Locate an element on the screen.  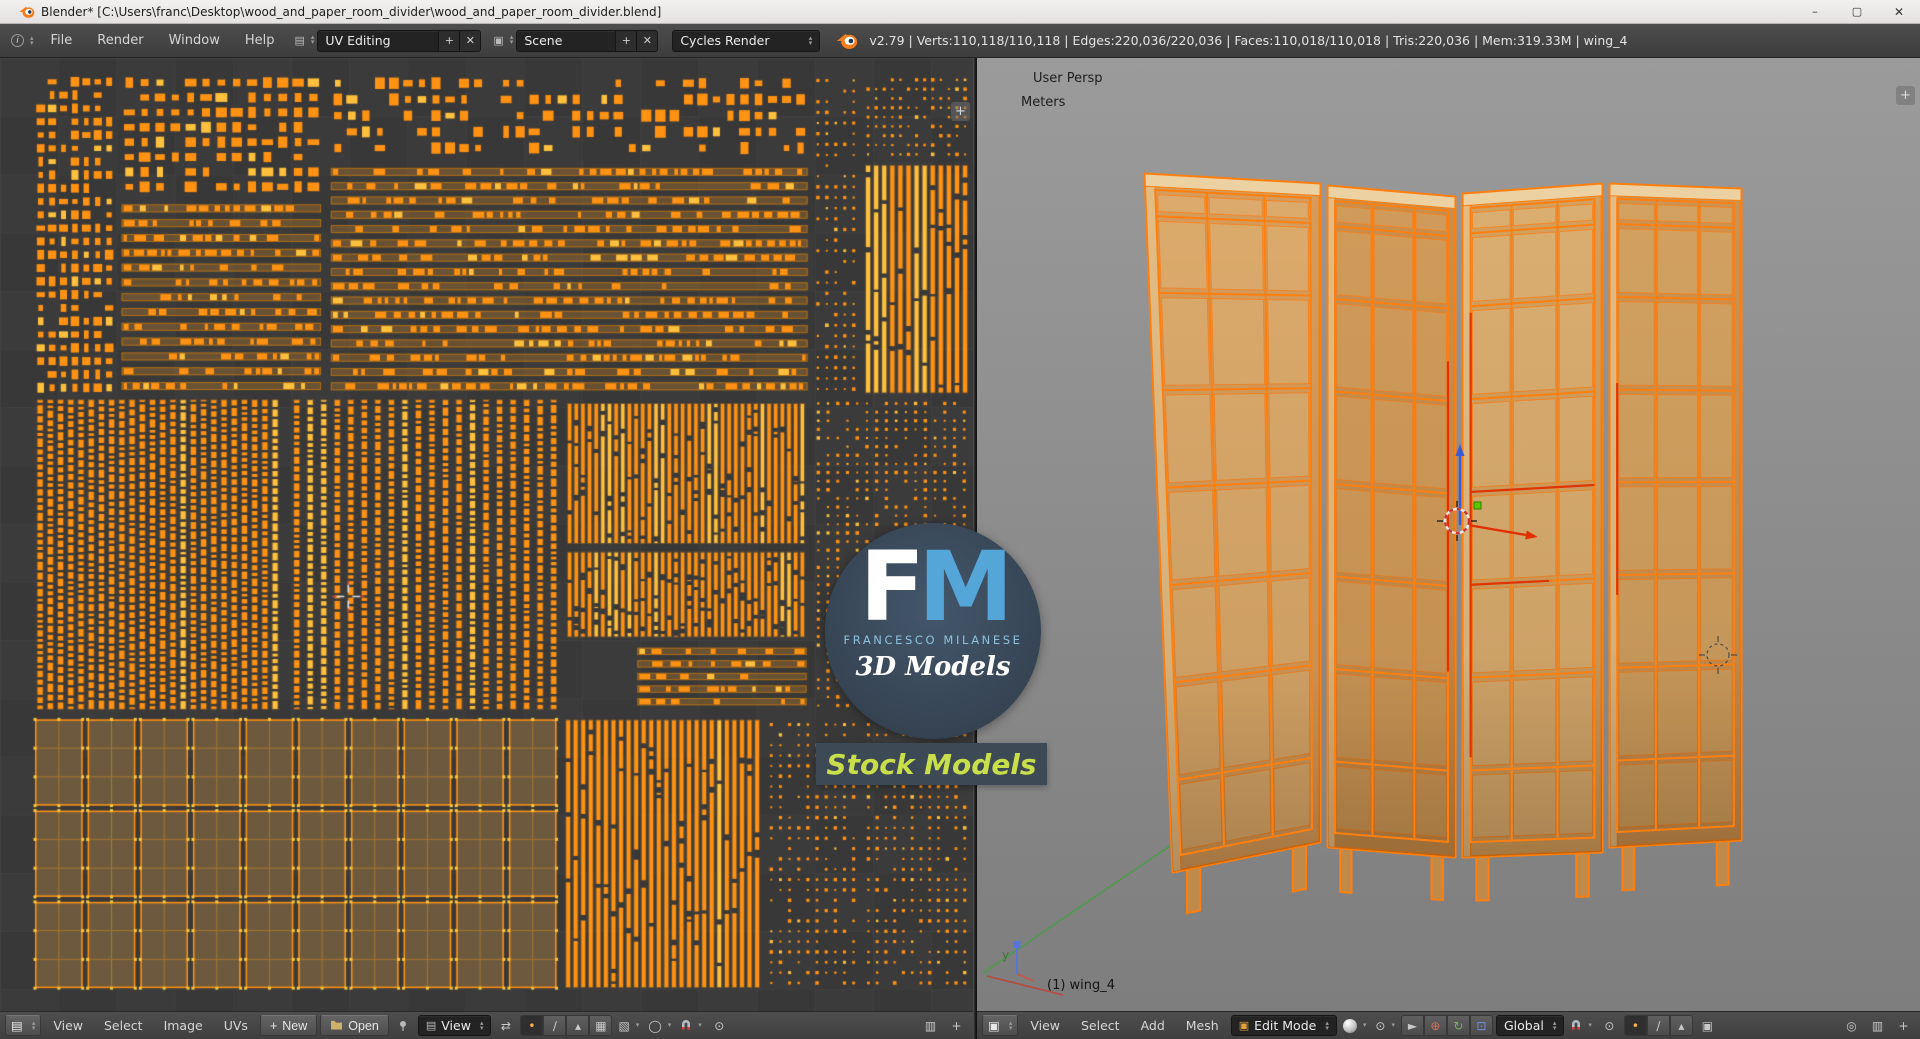
info-editor-type-button: i ▴ ▾ is located at coordinates (22, 40).